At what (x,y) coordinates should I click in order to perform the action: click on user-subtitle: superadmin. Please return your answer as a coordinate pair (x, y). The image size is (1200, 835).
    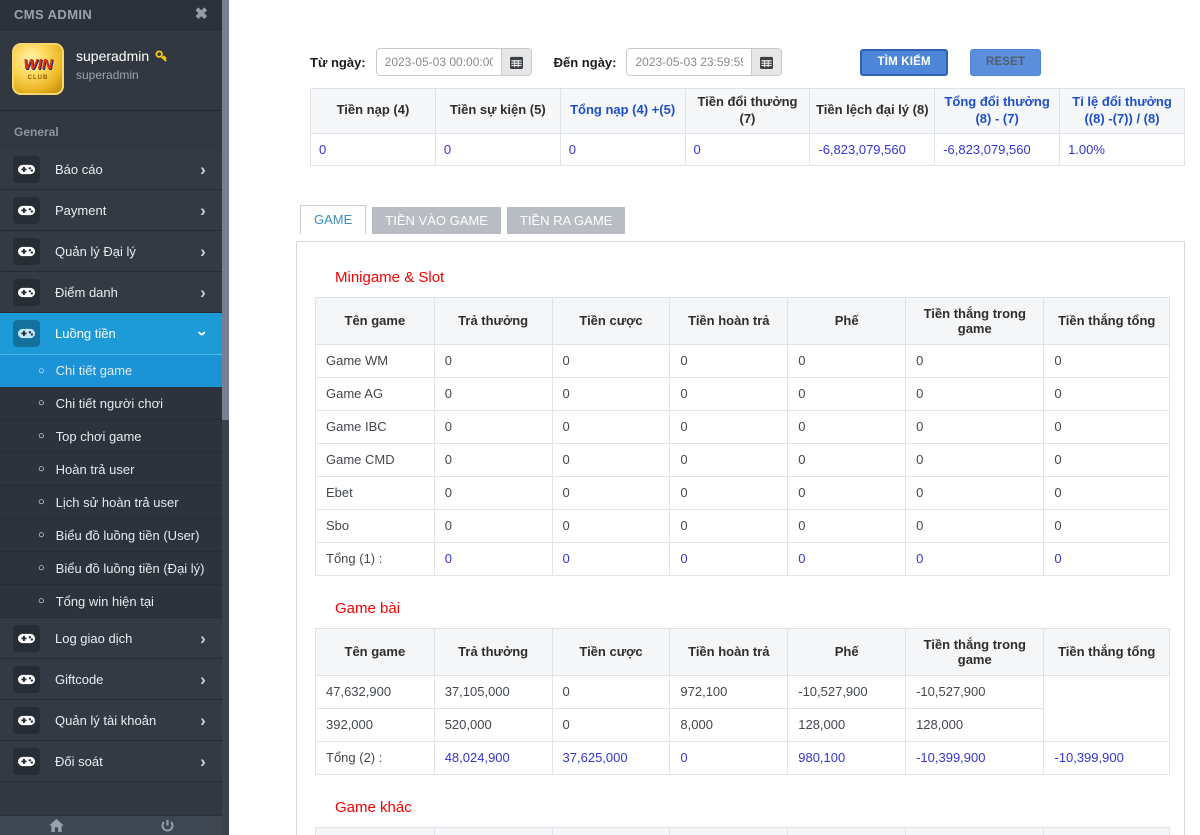
    Looking at the image, I should click on (107, 75).